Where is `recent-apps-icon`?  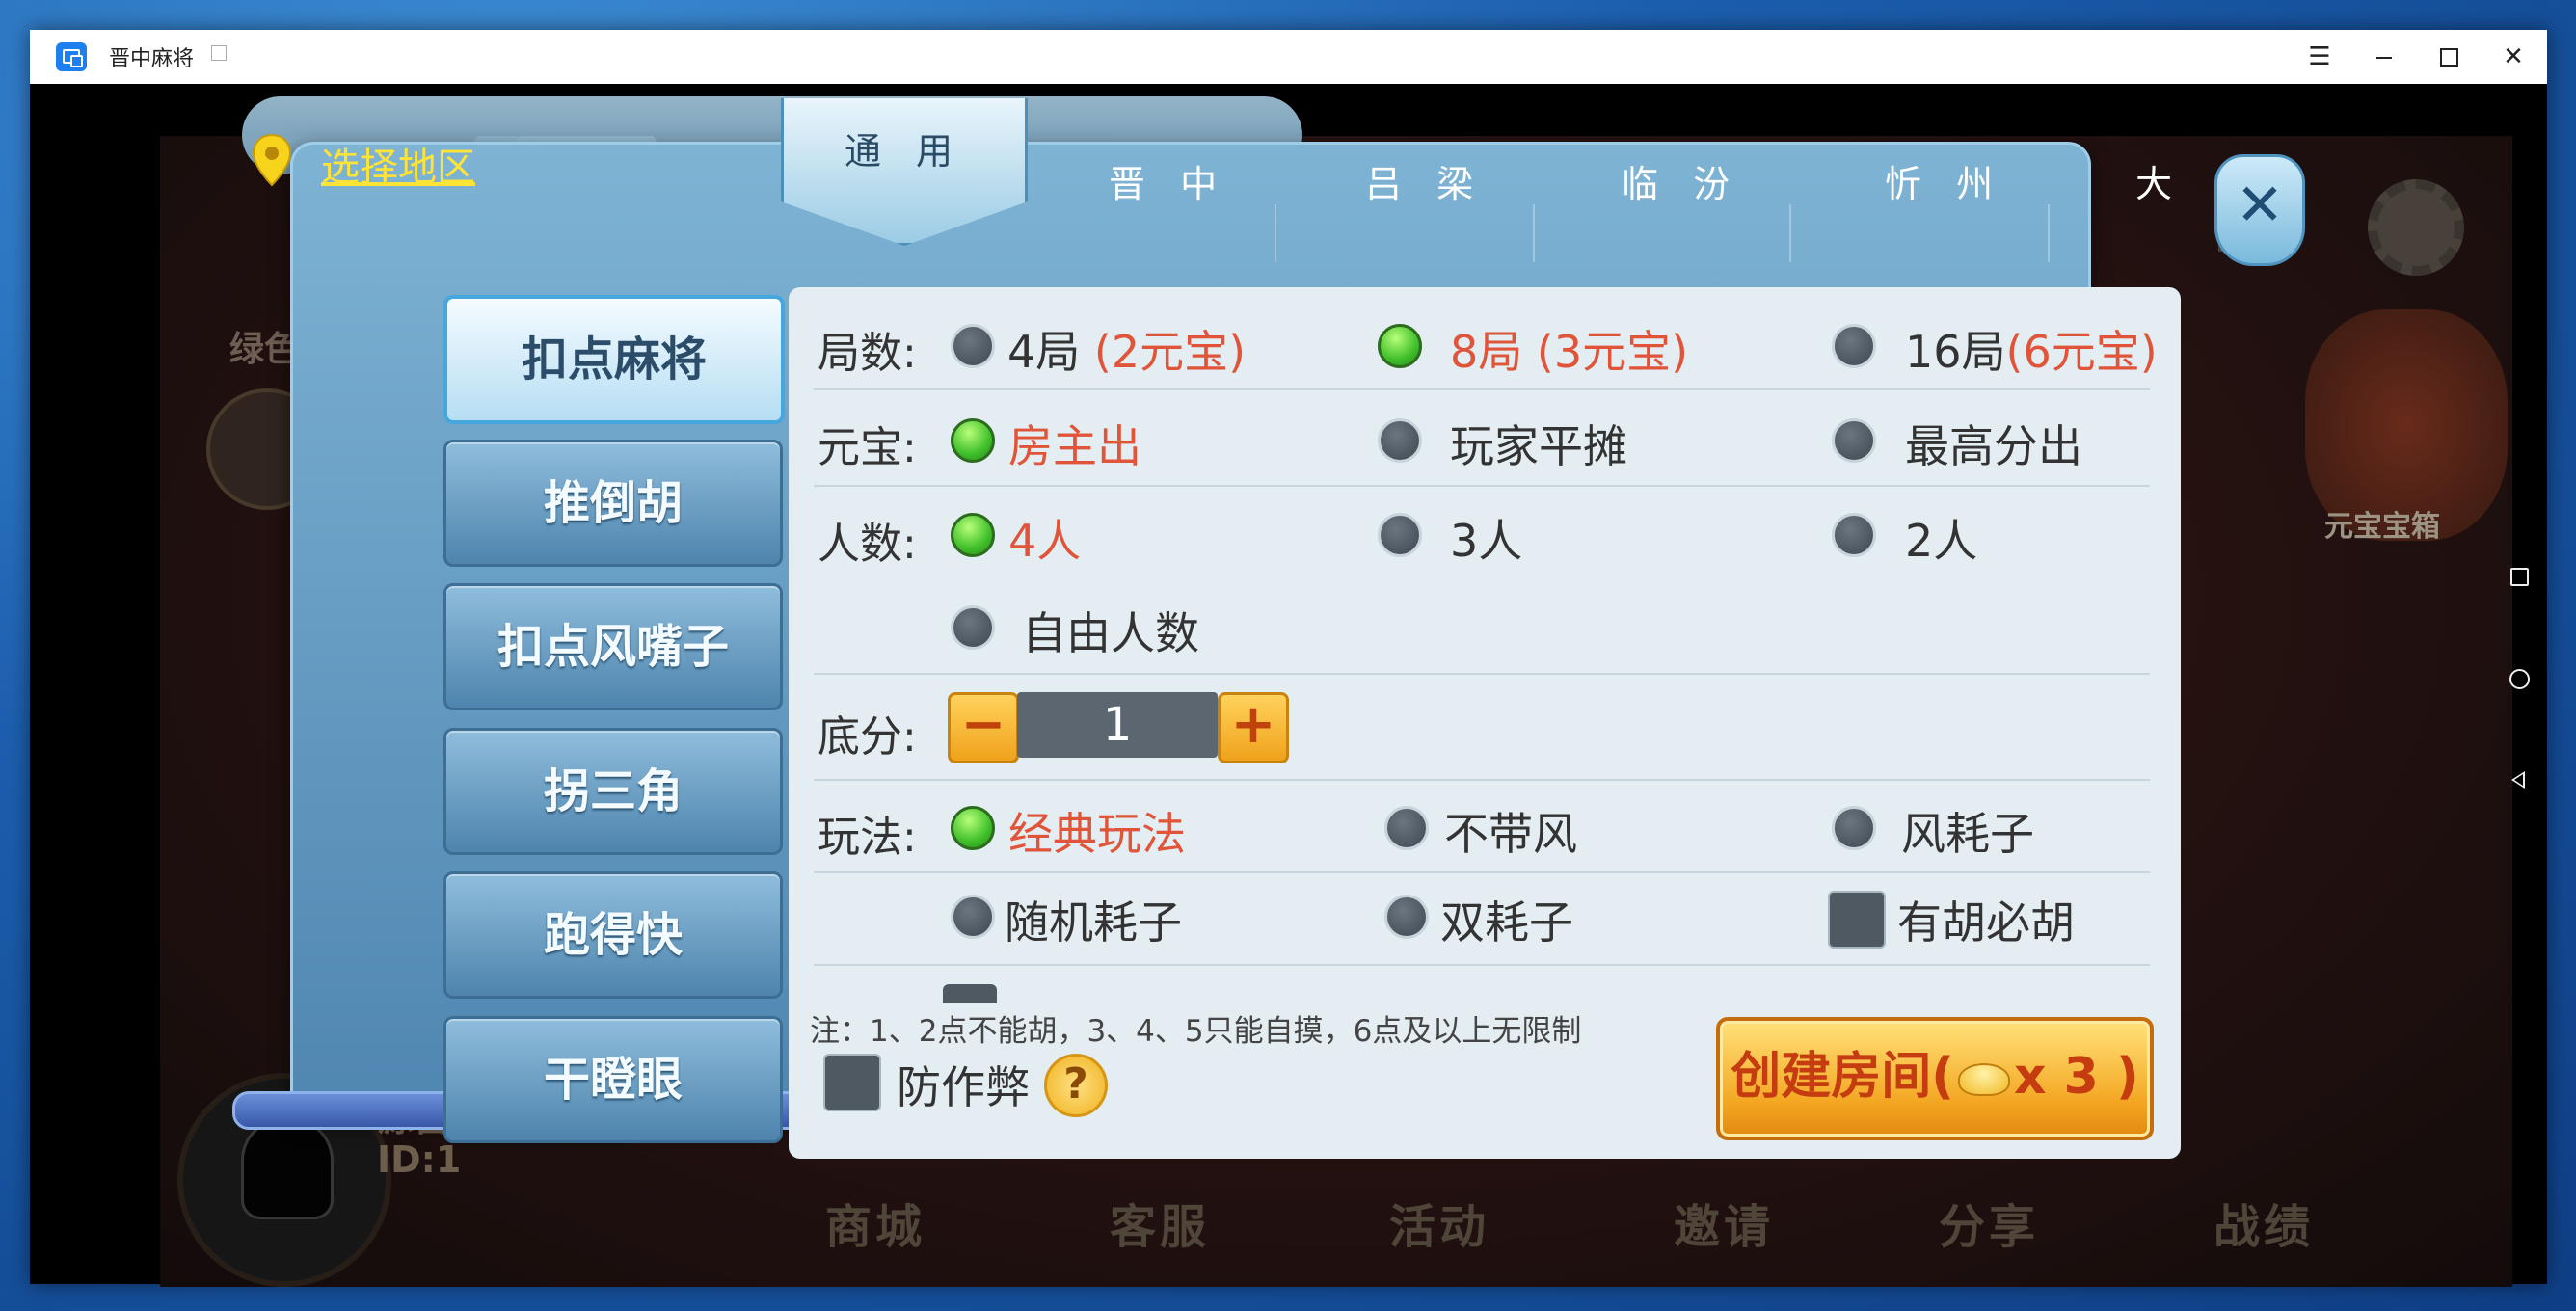
recent-apps-icon is located at coordinates (2519, 575).